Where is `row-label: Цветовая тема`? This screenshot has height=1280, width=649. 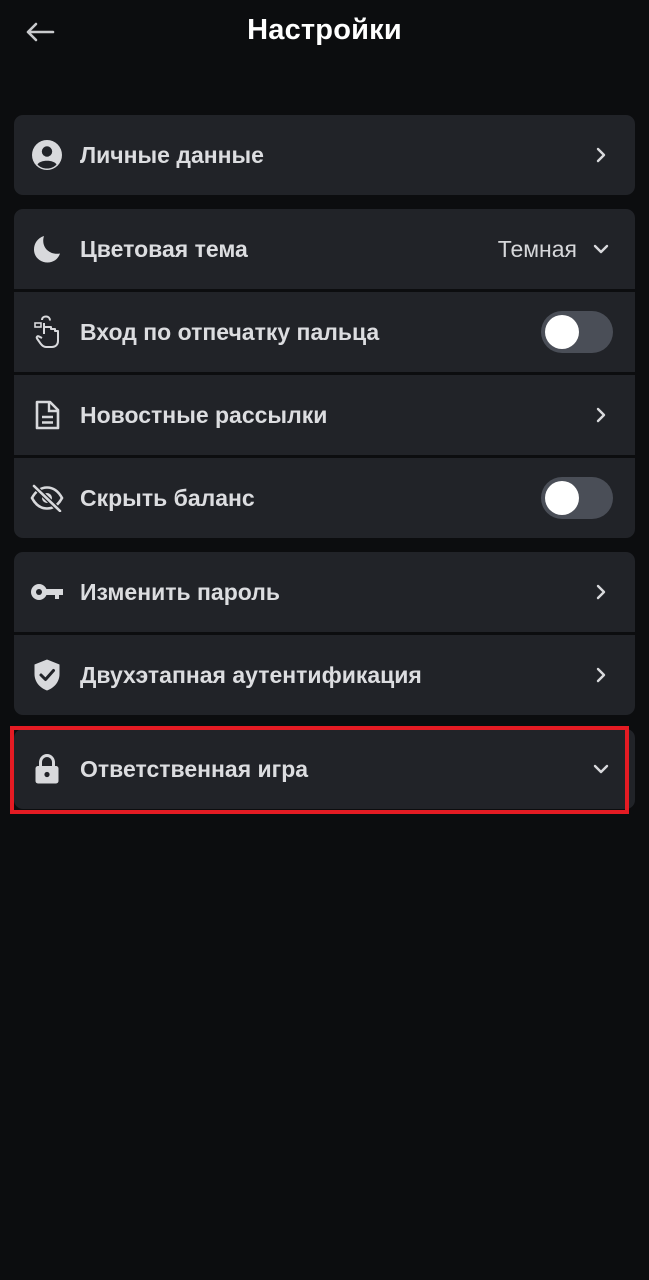
row-label: Цветовая тема is located at coordinates (164, 248).